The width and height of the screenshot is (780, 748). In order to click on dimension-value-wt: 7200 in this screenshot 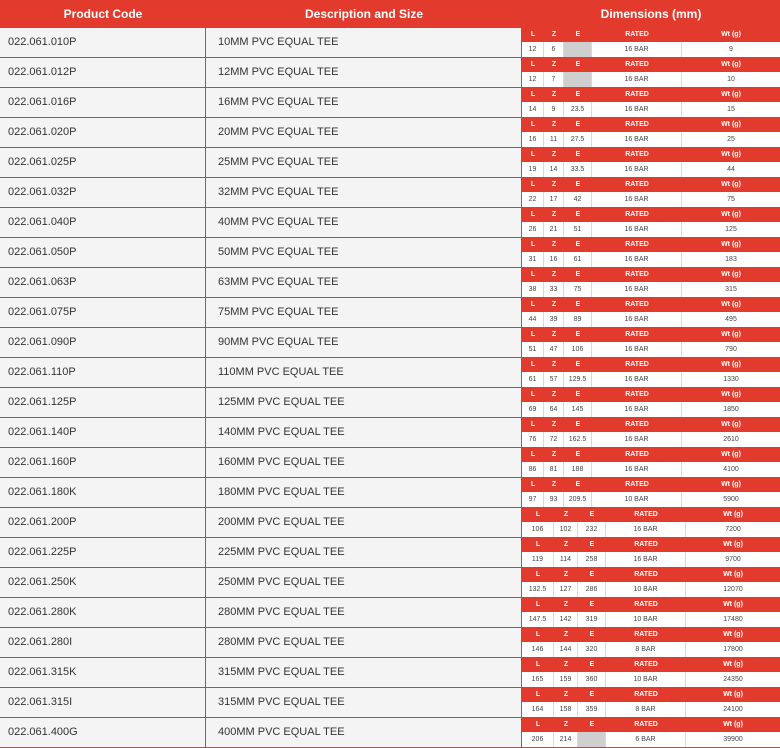, I will do `click(733, 529)`.